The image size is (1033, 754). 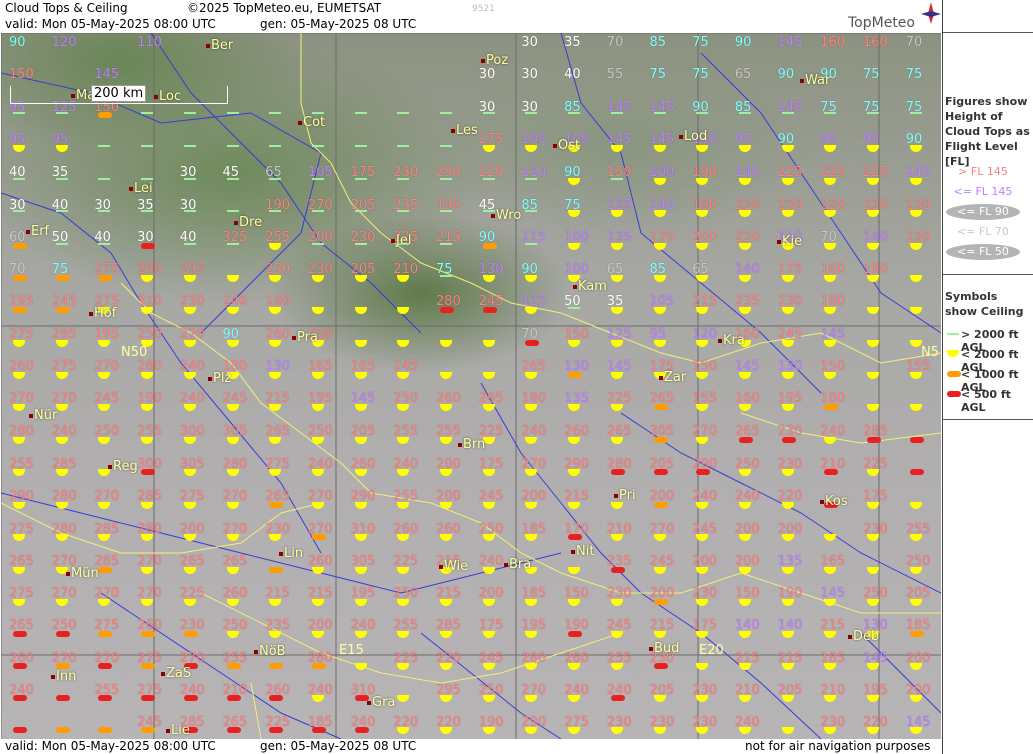 I want to click on city-label: Kam, so click(x=592, y=286).